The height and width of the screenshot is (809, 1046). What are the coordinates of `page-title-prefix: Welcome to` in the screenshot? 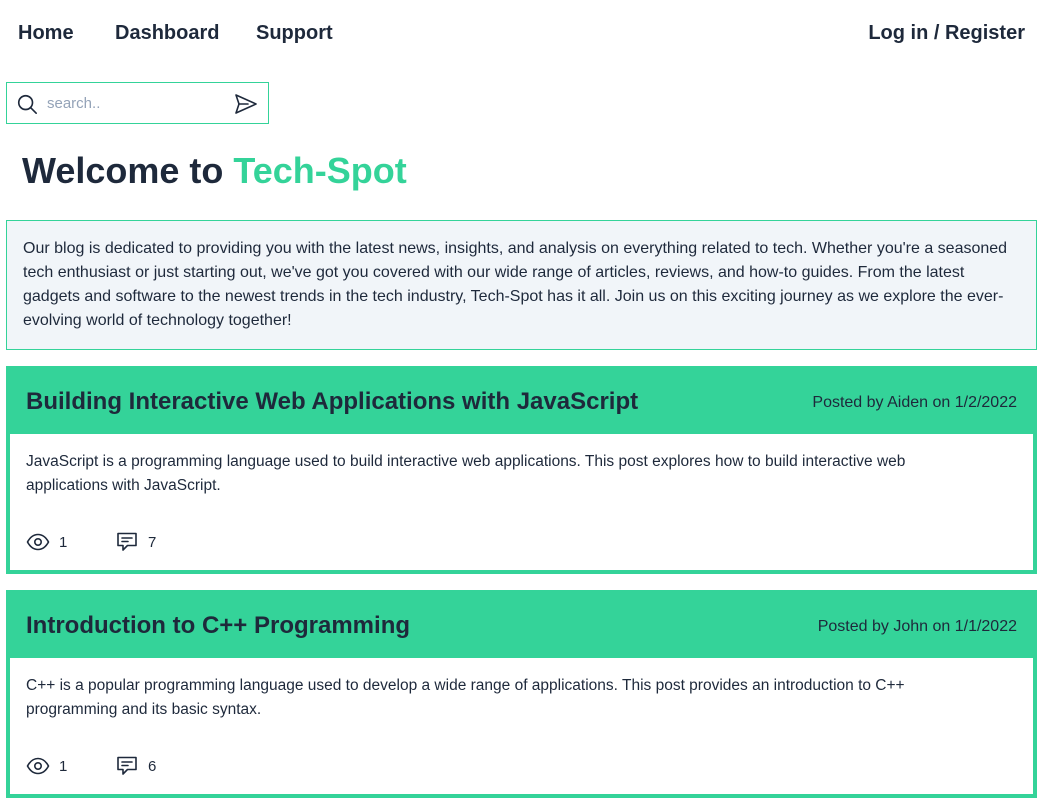 It's located at (128, 170).